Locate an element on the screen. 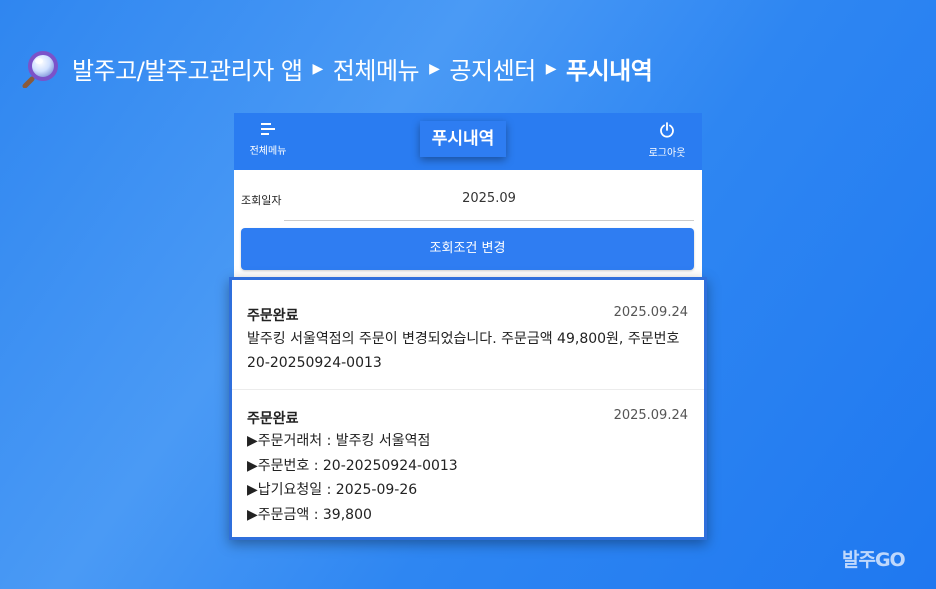  magnifier-icon is located at coordinates (41, 68).